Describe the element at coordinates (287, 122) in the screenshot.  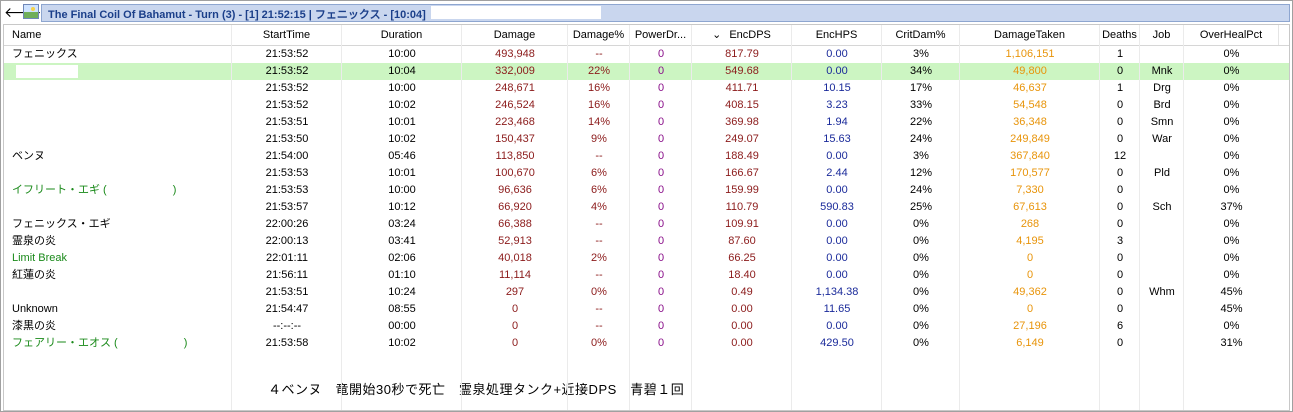
I see `cell-start: 21:53:51` at that location.